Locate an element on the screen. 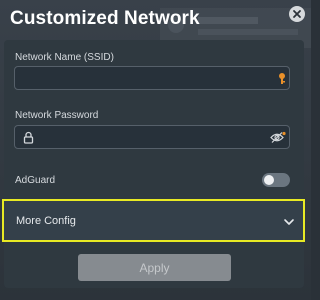 The height and width of the screenshot is (300, 320). apply-button: Apply is located at coordinates (154, 267).